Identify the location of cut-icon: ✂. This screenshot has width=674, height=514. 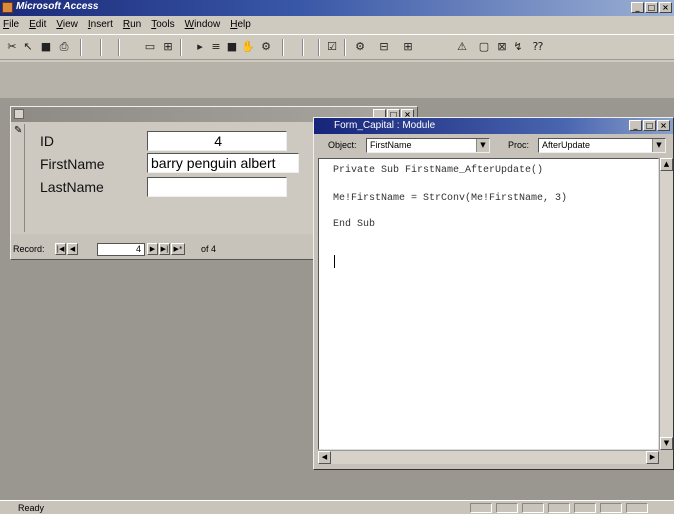
(12, 47).